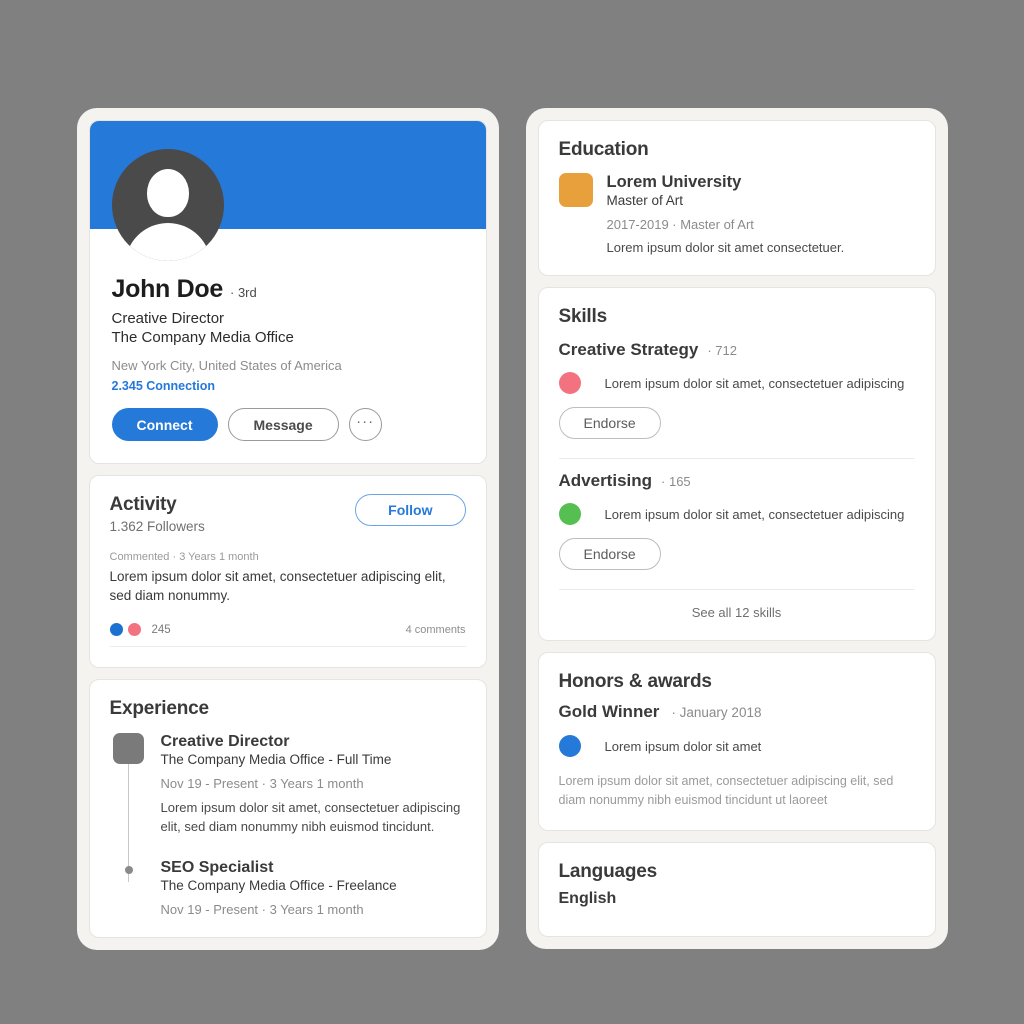 This screenshot has height=1024, width=1024. I want to click on connection-degree: · 3rd, so click(243, 292).